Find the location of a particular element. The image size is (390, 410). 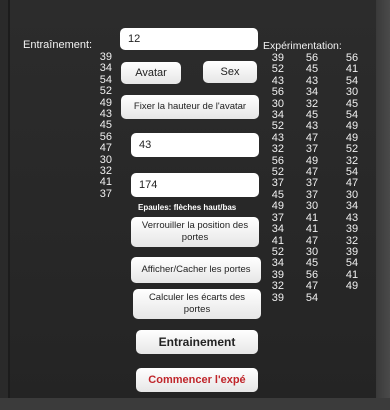

start-experiment-button: Commencer l'expé is located at coordinates (197, 380).